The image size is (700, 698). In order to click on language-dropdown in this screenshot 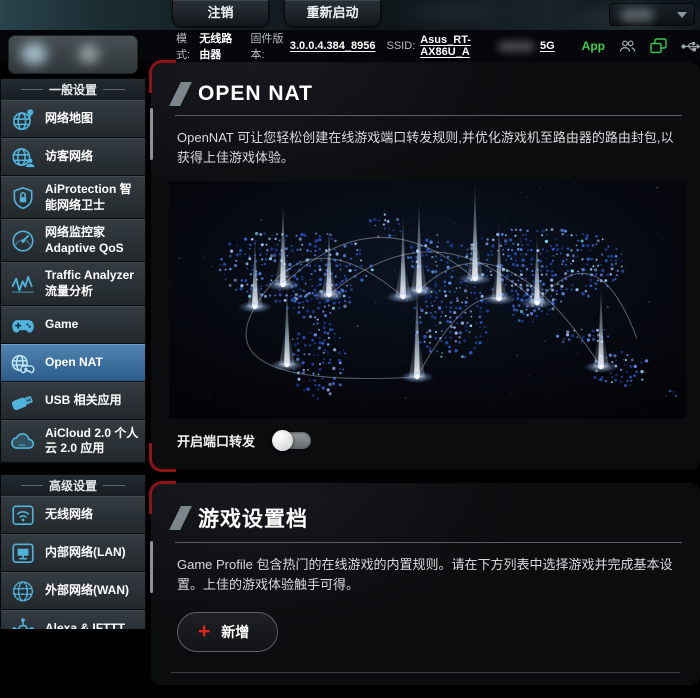, I will do `click(652, 14)`.